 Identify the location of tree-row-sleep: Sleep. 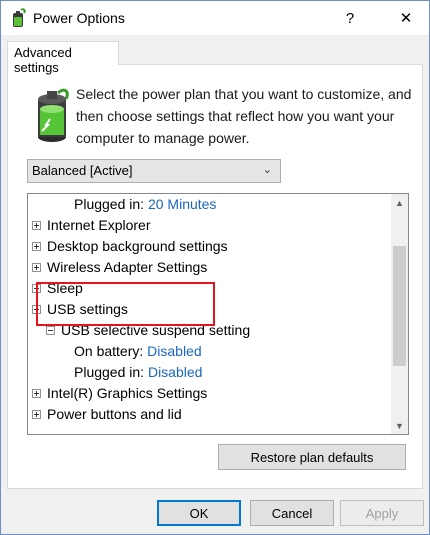
(57, 288).